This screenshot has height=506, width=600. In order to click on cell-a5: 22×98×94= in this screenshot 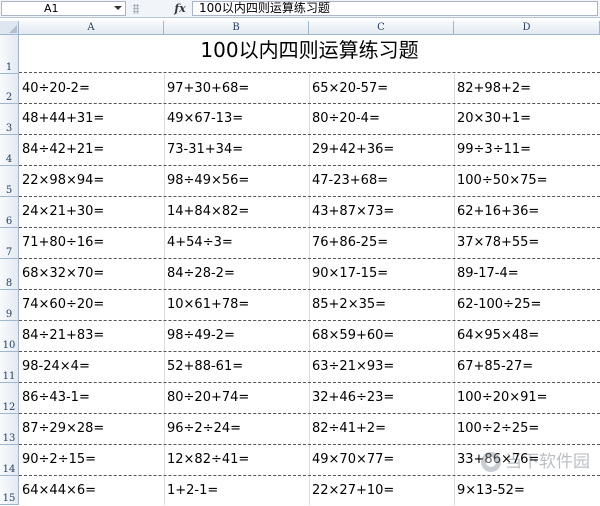, I will do `click(91, 181)`.